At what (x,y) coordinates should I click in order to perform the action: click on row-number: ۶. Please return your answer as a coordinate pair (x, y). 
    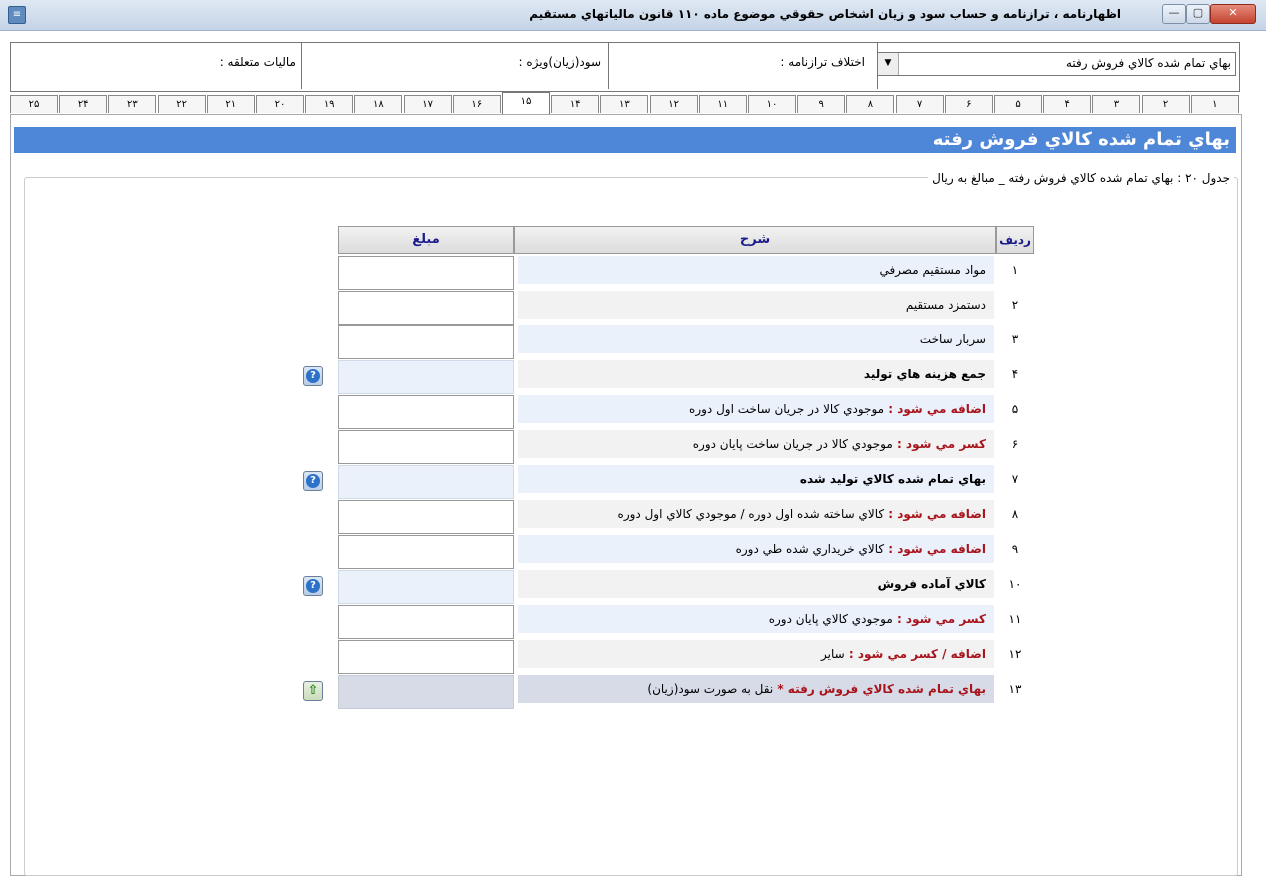
    Looking at the image, I should click on (1015, 444).